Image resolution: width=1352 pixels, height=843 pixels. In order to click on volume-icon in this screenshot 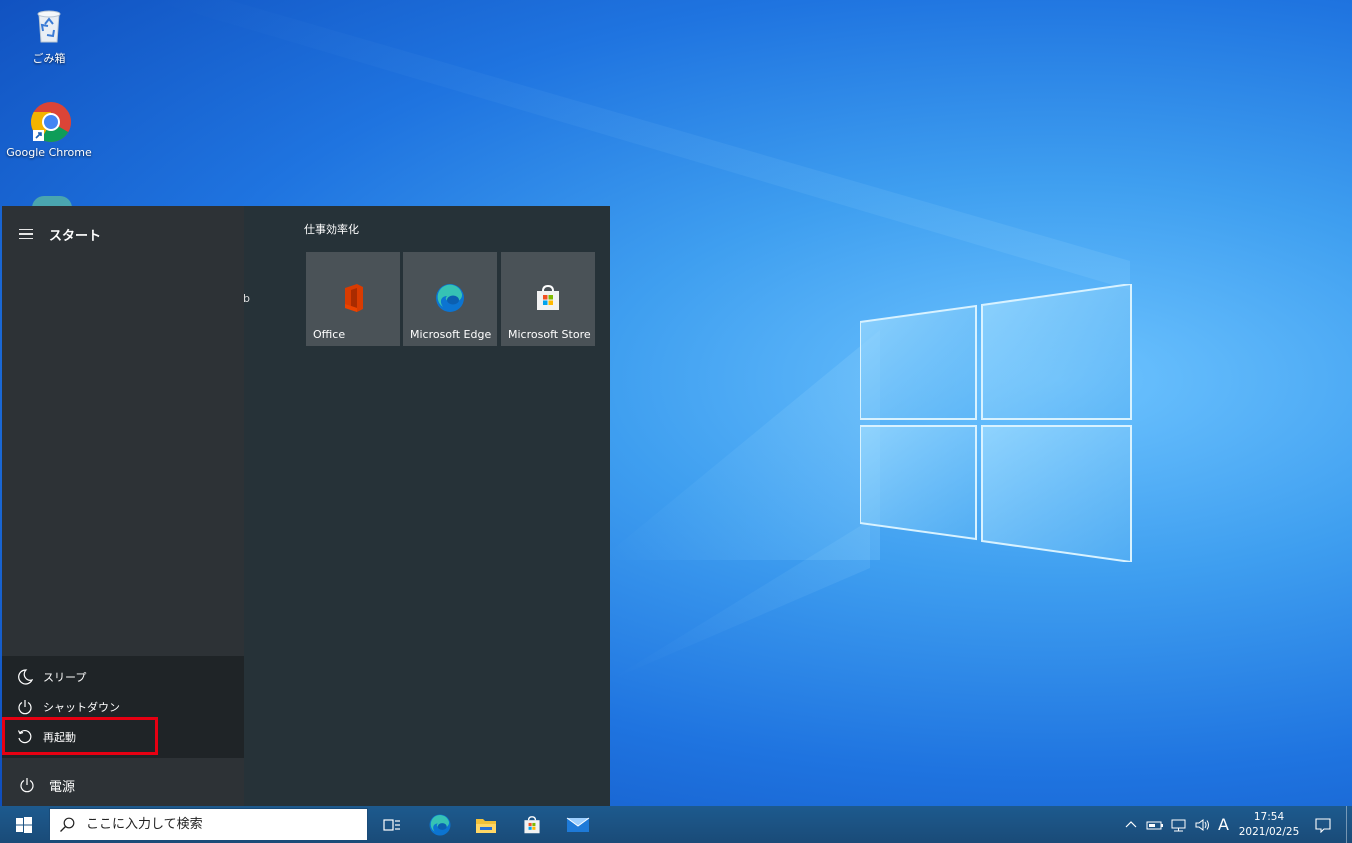, I will do `click(1203, 825)`.